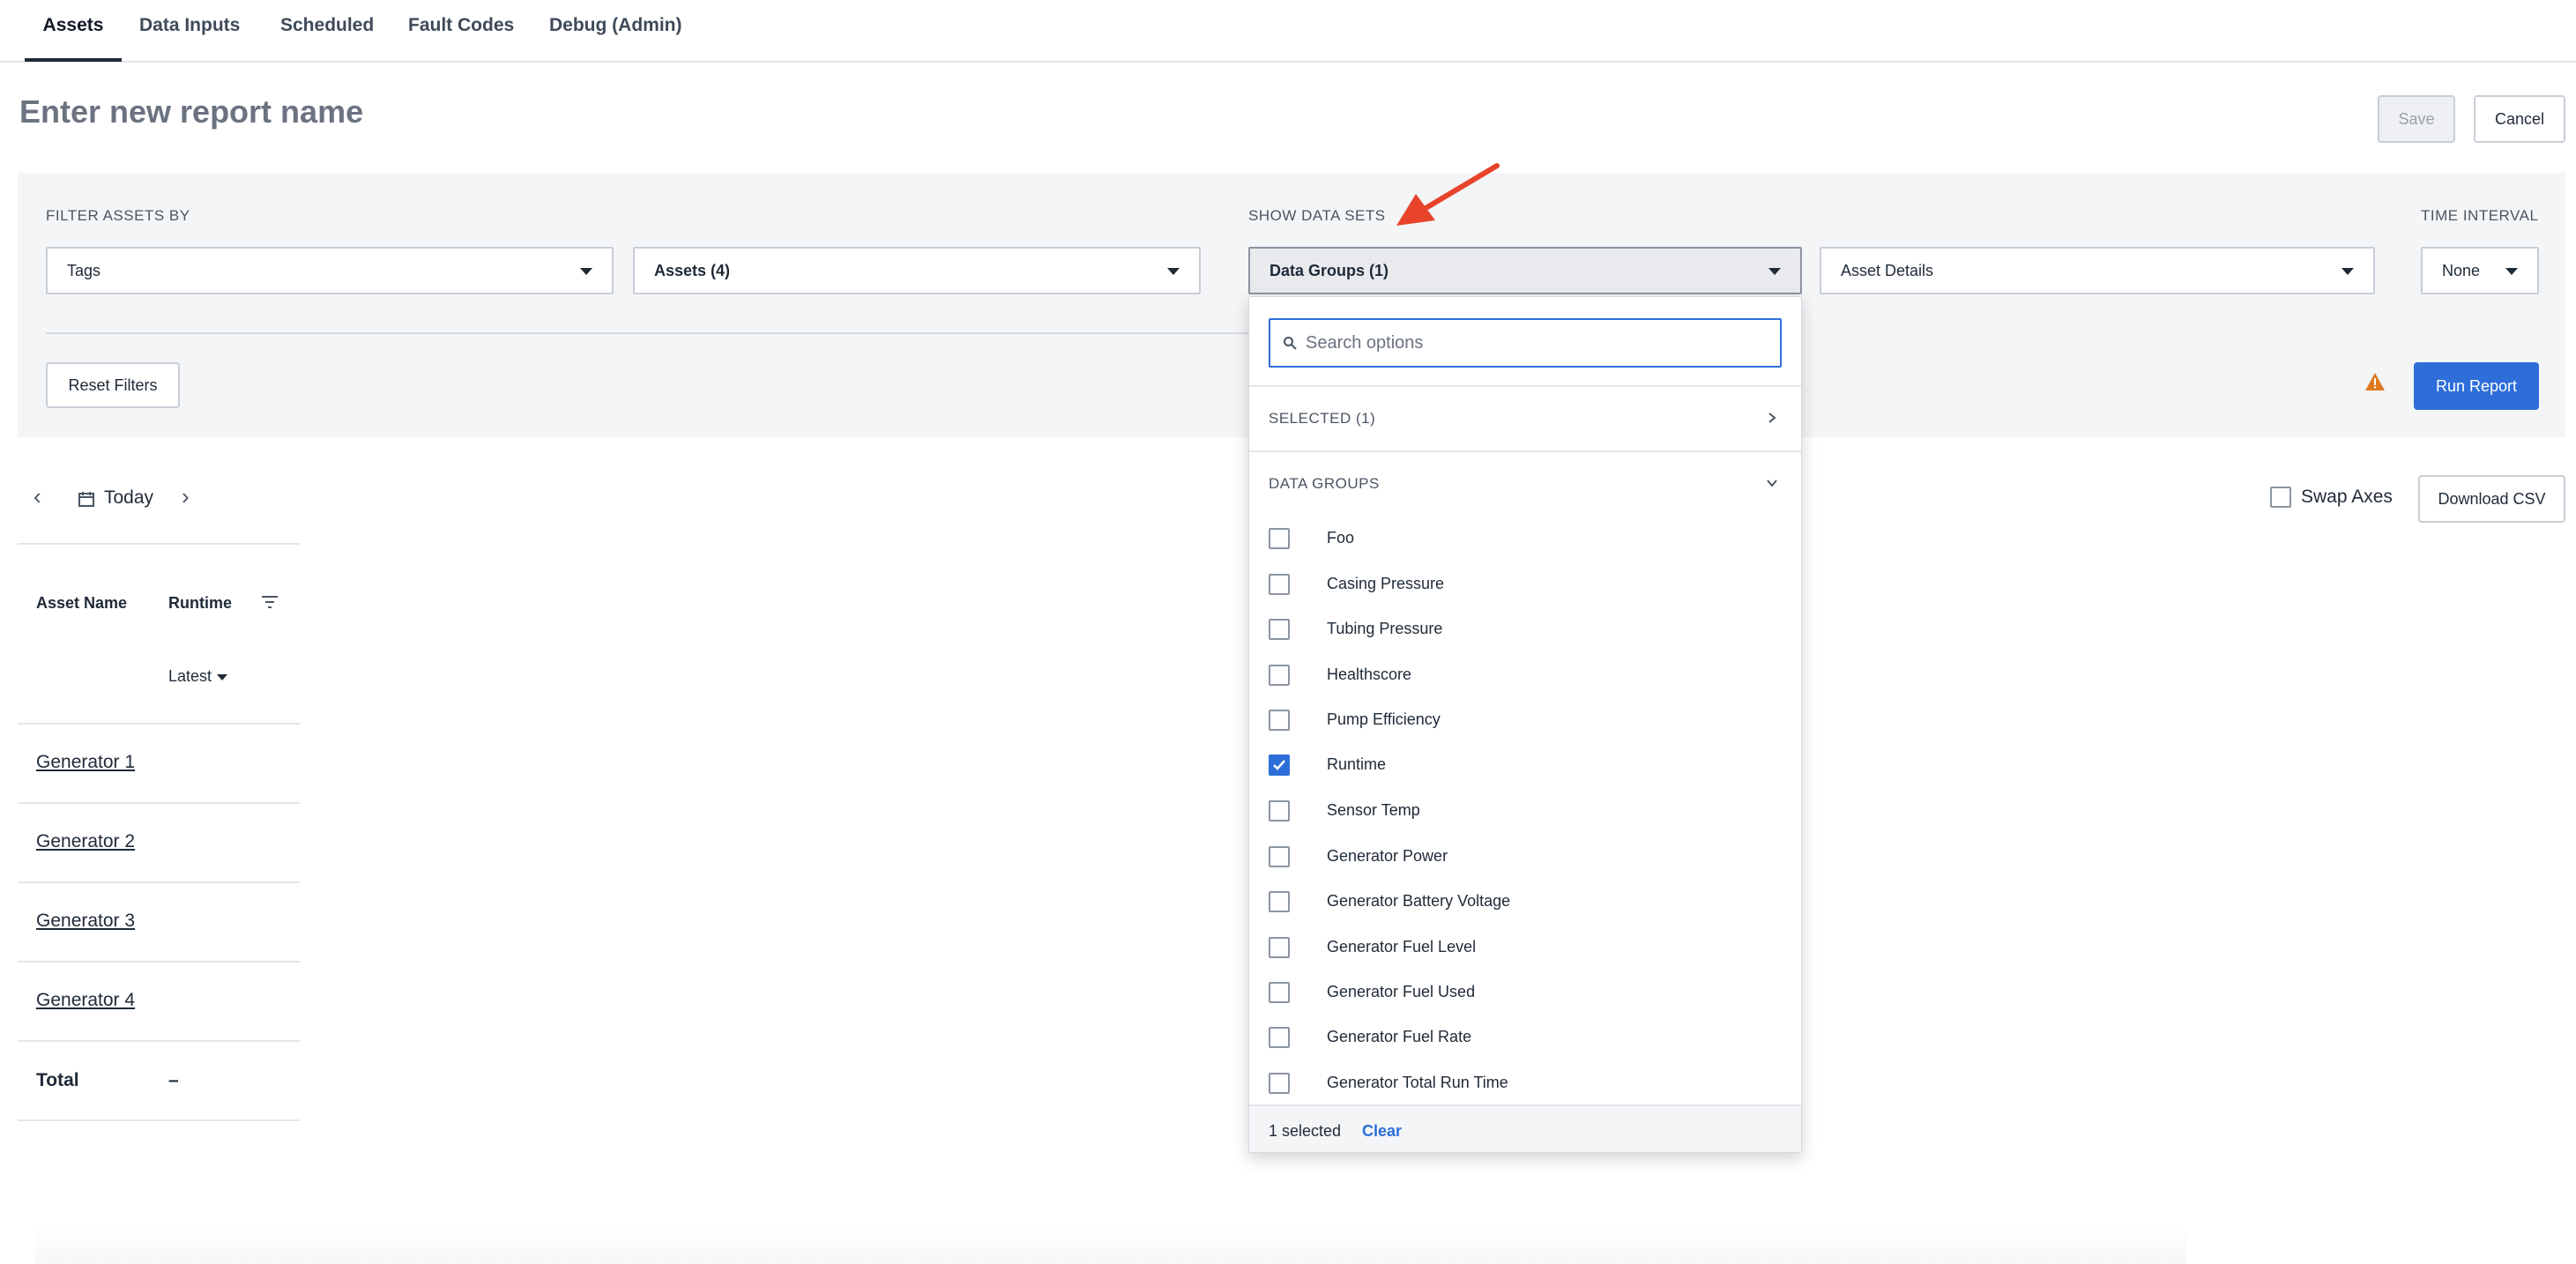 Image resolution: width=2576 pixels, height=1264 pixels. Describe the element at coordinates (1772, 418) in the screenshot. I see `chevron-right-icon` at that location.